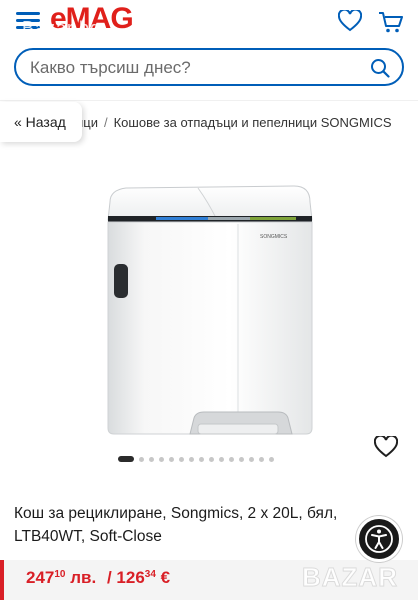 This screenshot has height=600, width=418. I want to click on price-alt-cents: 34, so click(150, 574).